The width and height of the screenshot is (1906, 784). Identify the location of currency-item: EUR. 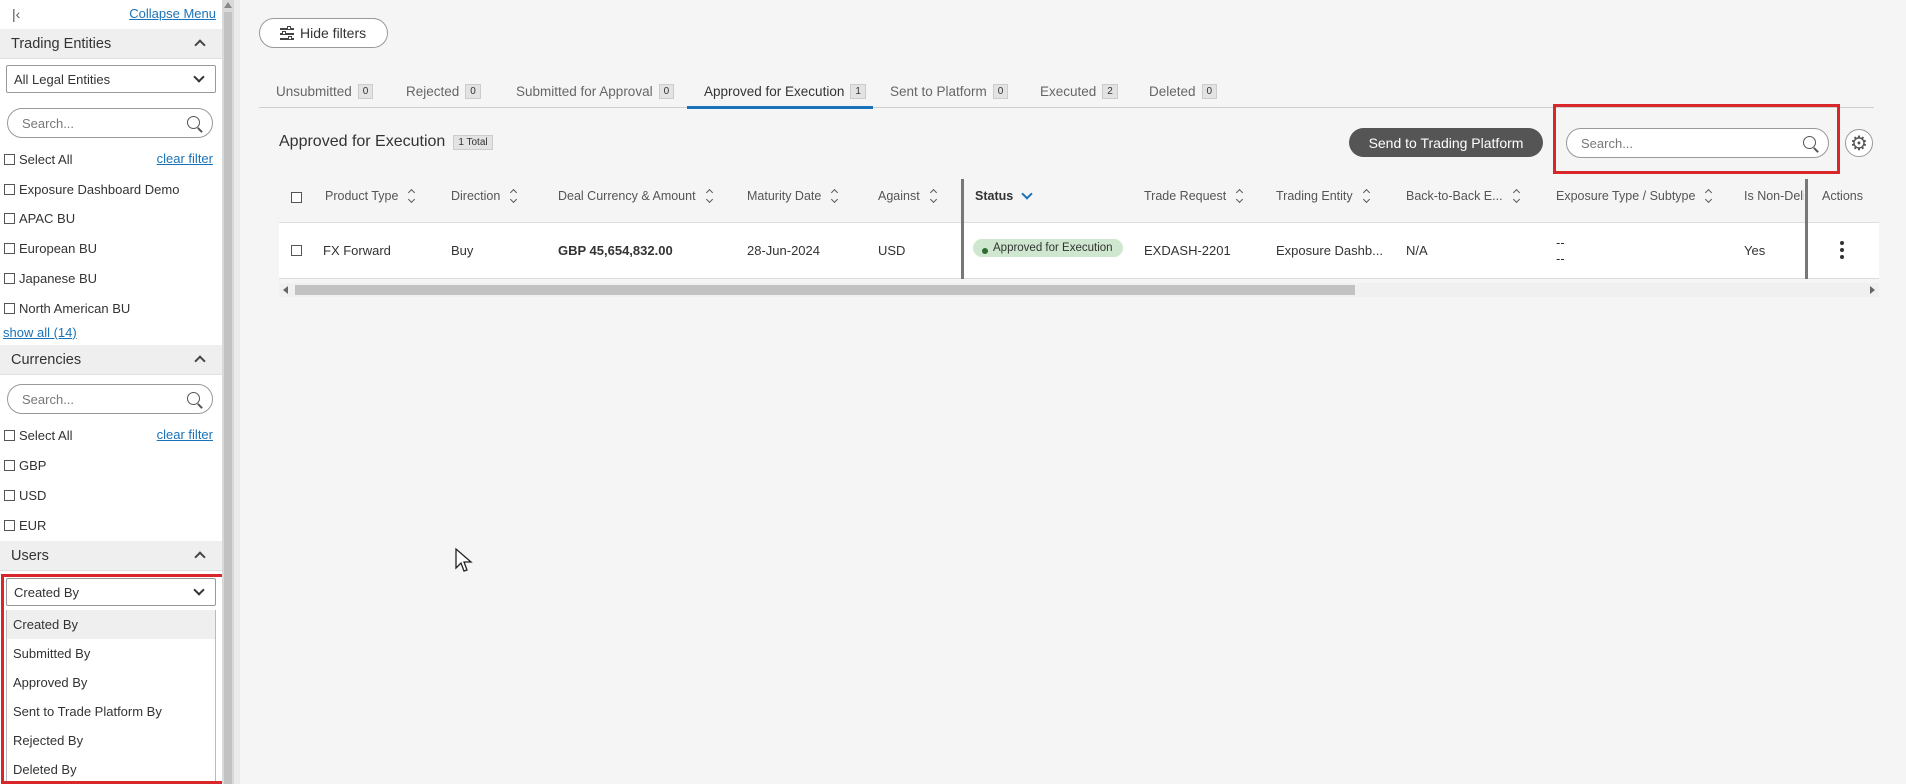
(25, 525).